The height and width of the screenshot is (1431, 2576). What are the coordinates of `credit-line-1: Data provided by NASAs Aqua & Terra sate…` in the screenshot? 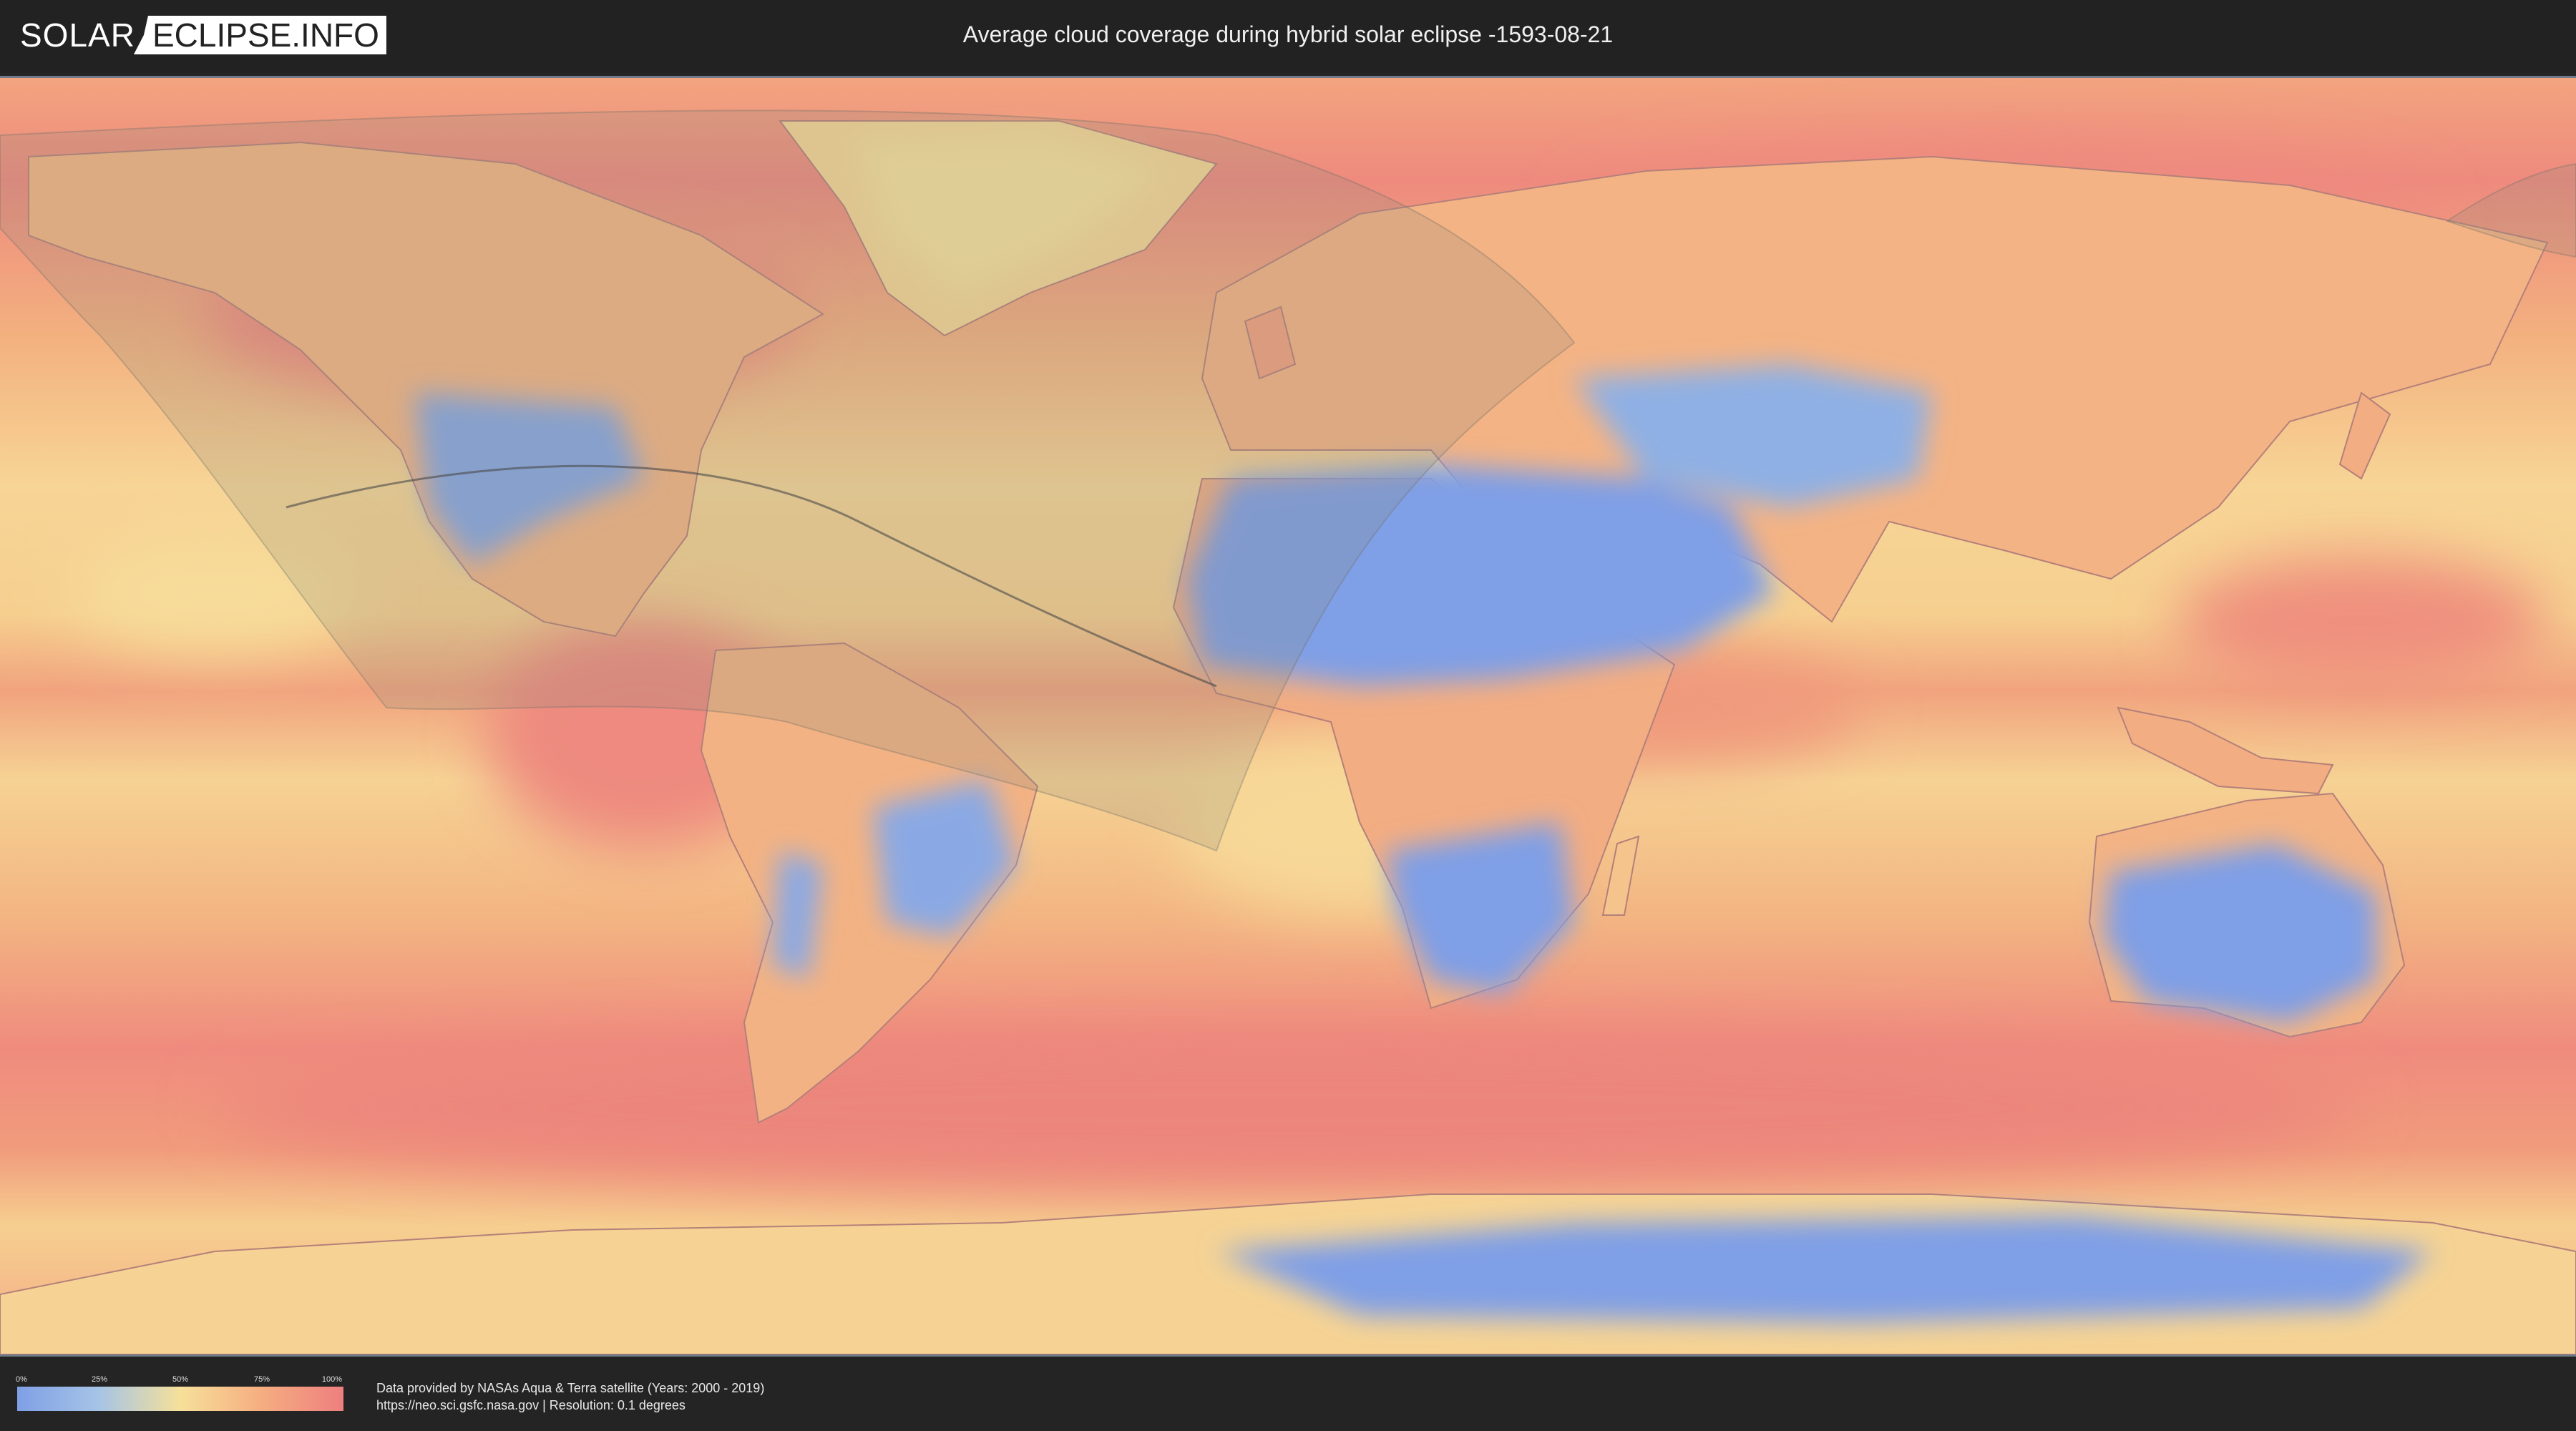 It's located at (570, 1388).